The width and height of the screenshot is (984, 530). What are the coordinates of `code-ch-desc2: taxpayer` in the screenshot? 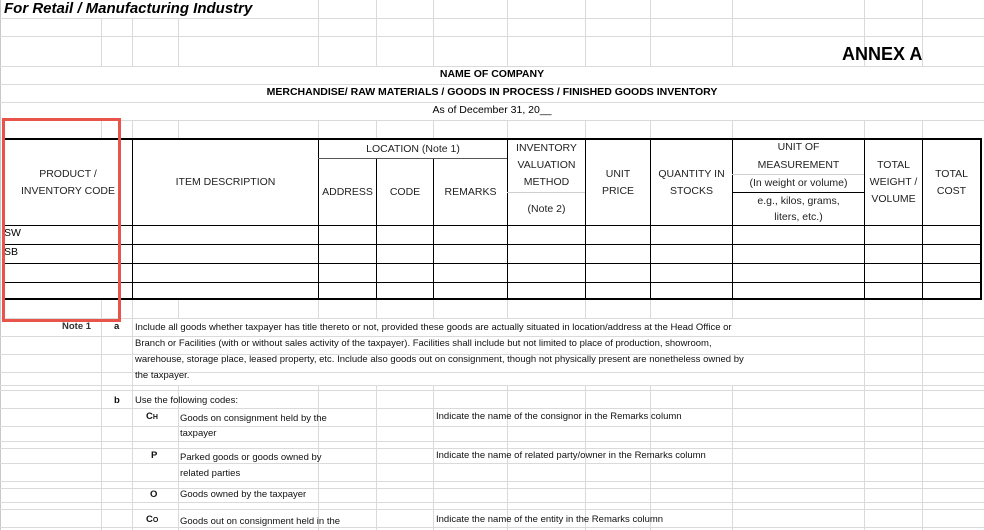 It's located at (198, 433).